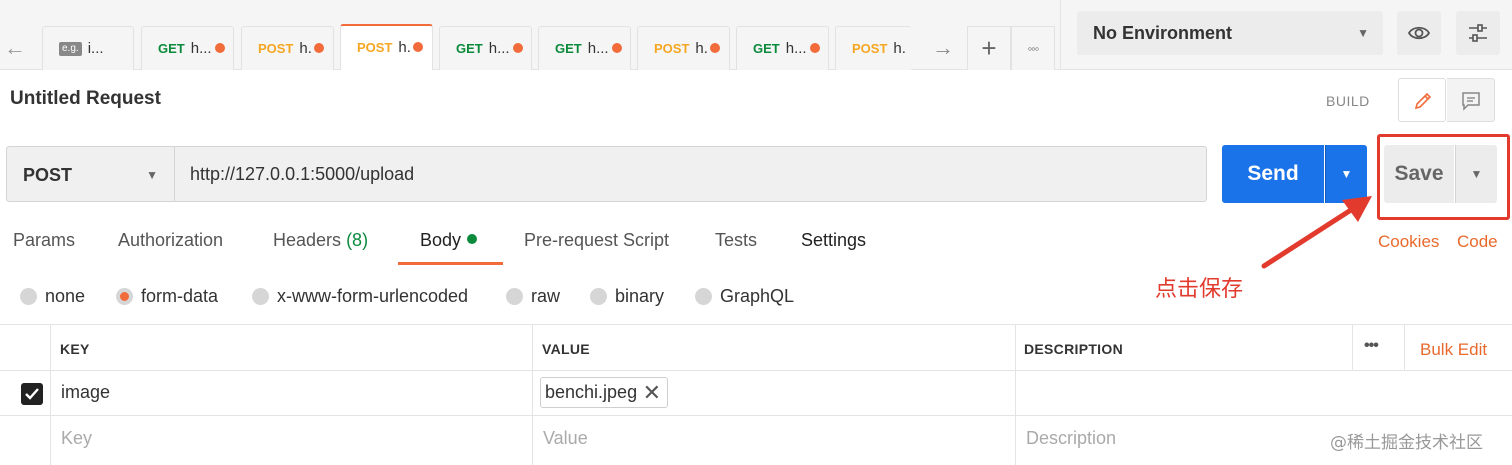 This screenshot has width=1512, height=465. I want to click on remove-file-close-icon: ✕, so click(652, 392).